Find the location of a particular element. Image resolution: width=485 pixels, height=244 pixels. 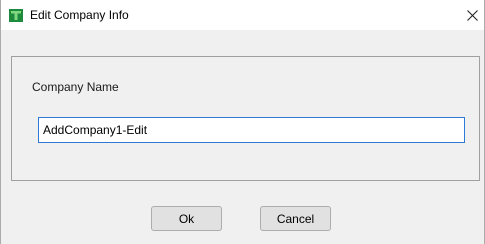

company-name-input is located at coordinates (251, 130).